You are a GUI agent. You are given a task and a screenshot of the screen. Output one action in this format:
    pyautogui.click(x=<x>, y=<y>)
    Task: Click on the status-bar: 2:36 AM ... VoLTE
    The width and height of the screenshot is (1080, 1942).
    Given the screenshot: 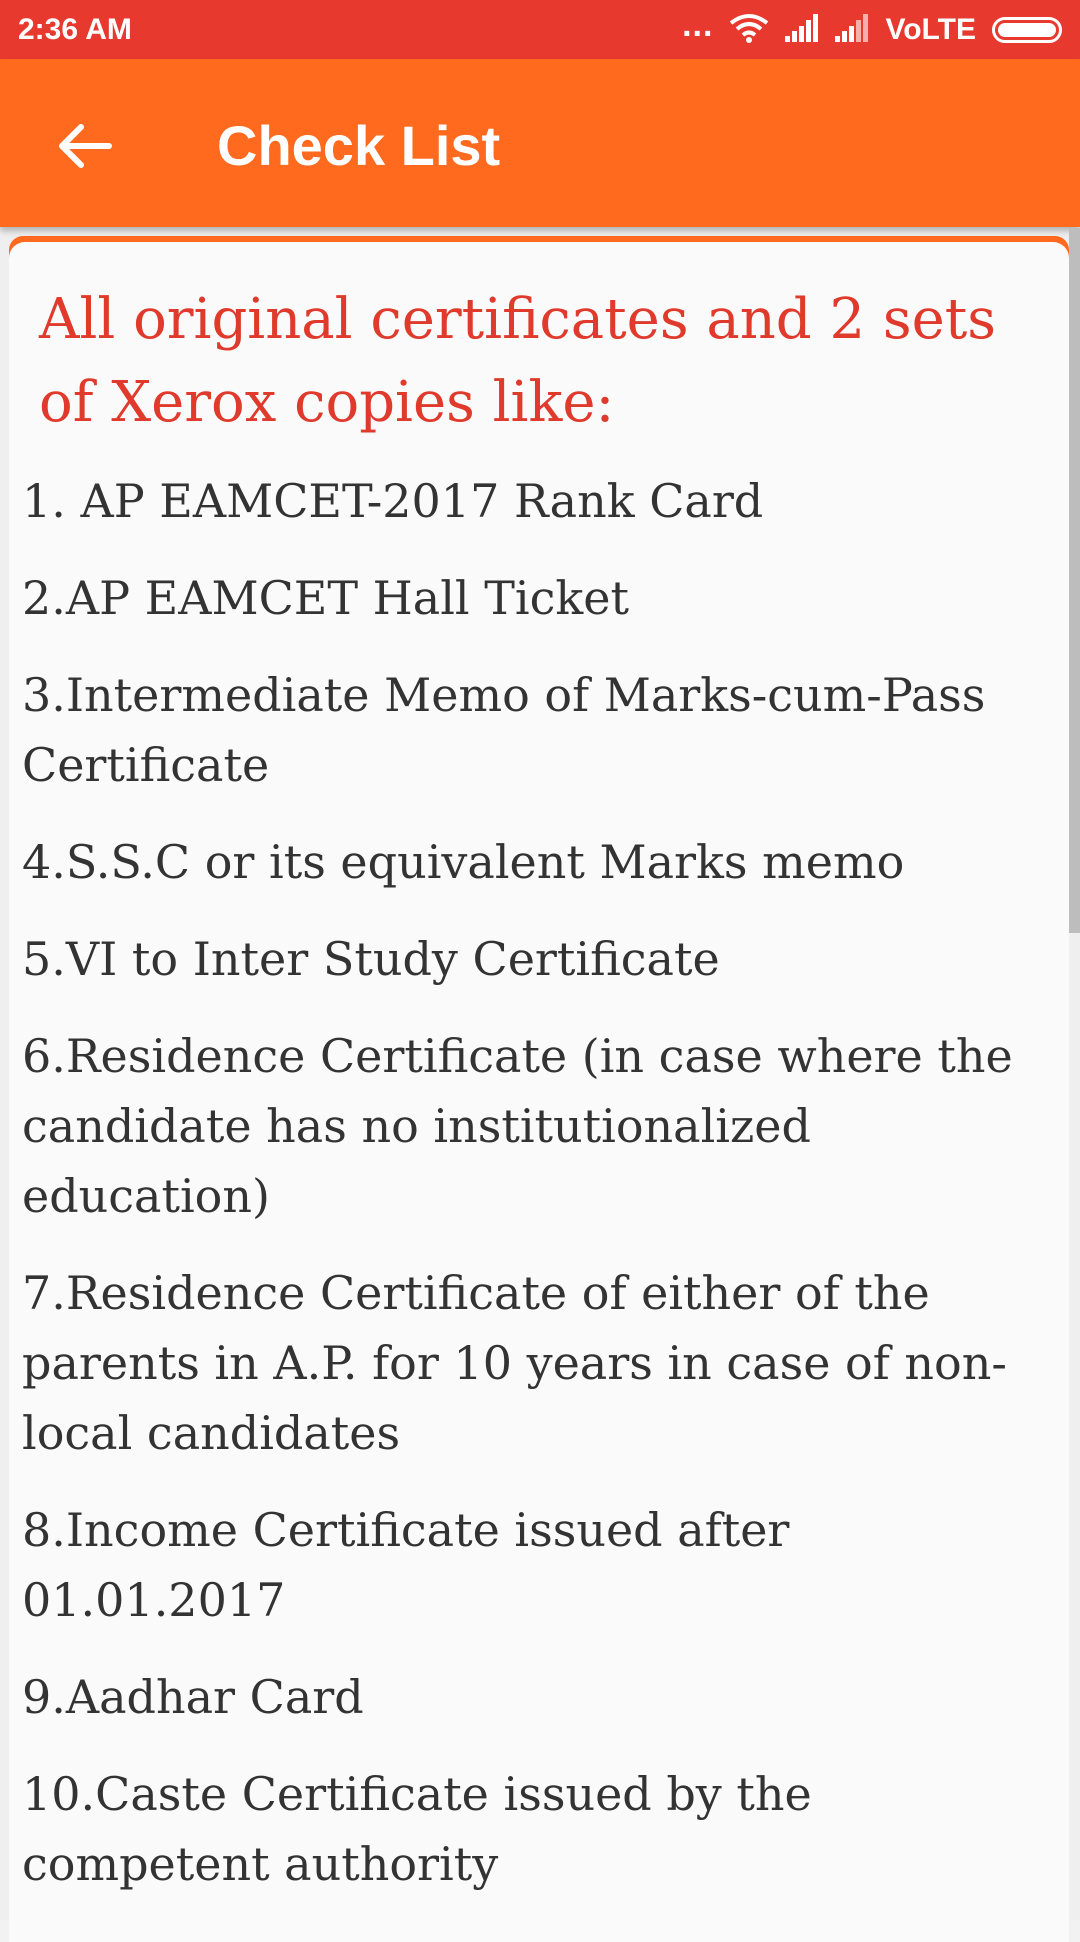 What is the action you would take?
    pyautogui.click(x=540, y=29)
    